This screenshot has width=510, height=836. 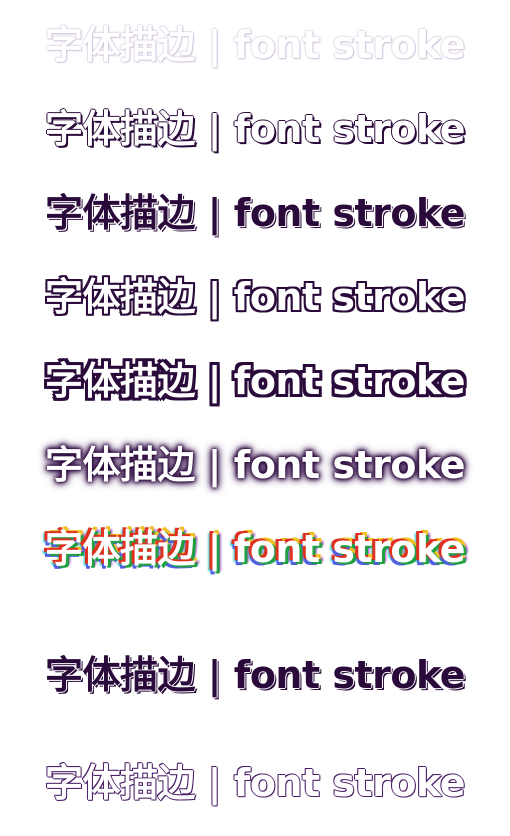 What do you see at coordinates (255, 783) in the screenshot?
I see `stroke-sample-9: 字体描边 | font stroke` at bounding box center [255, 783].